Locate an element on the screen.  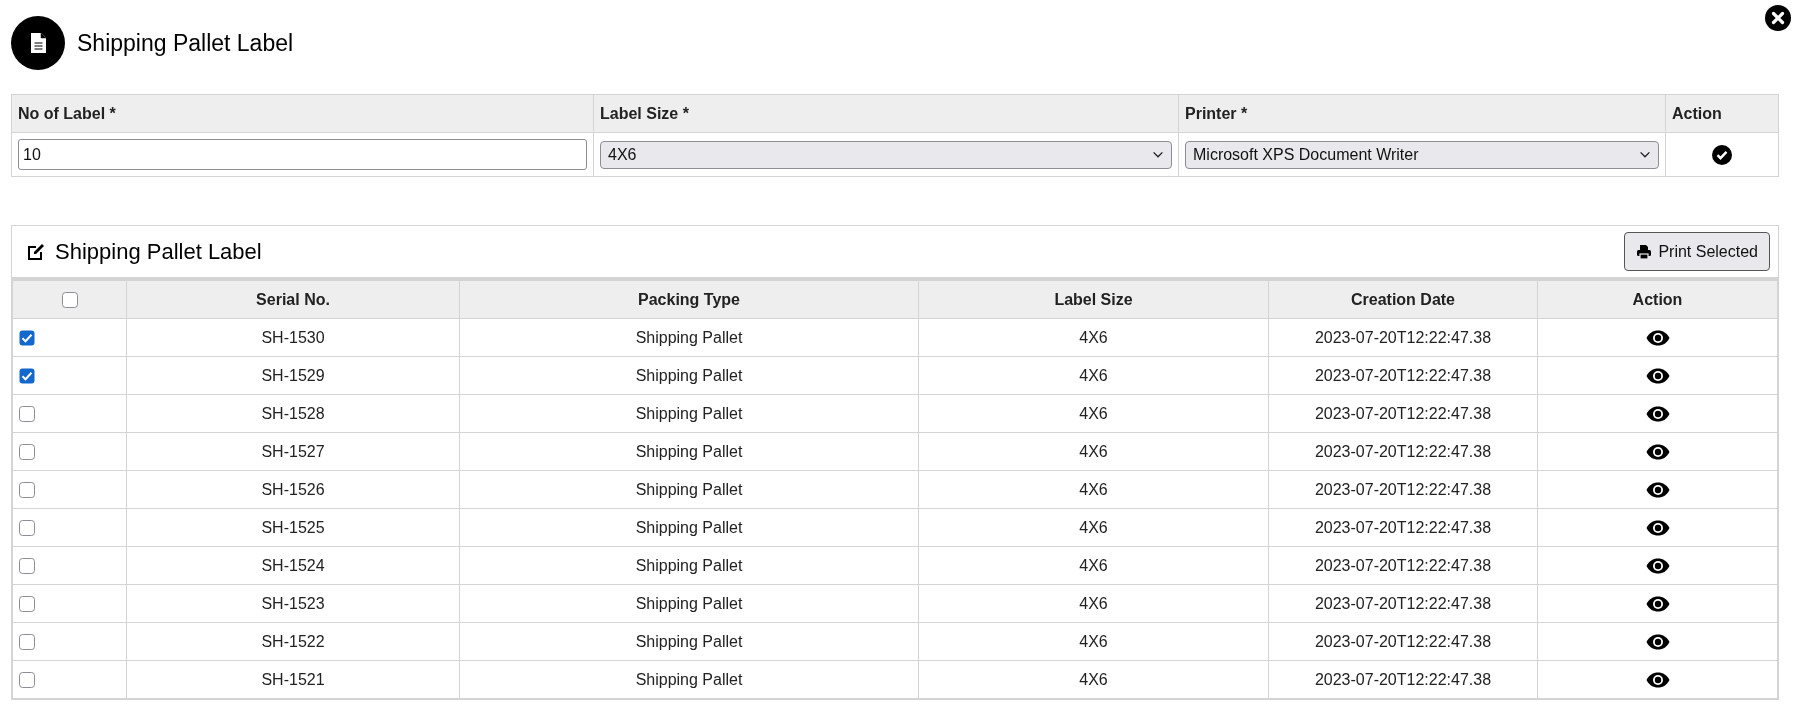
document-icon is located at coordinates (38, 43).